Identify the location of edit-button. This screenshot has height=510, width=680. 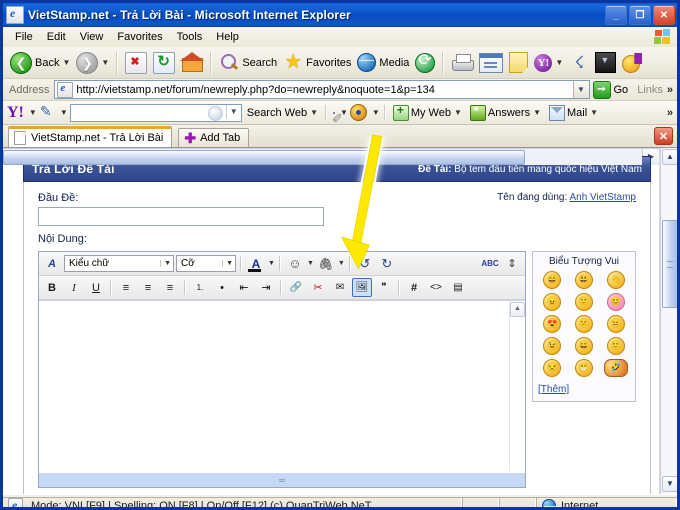
(491, 63).